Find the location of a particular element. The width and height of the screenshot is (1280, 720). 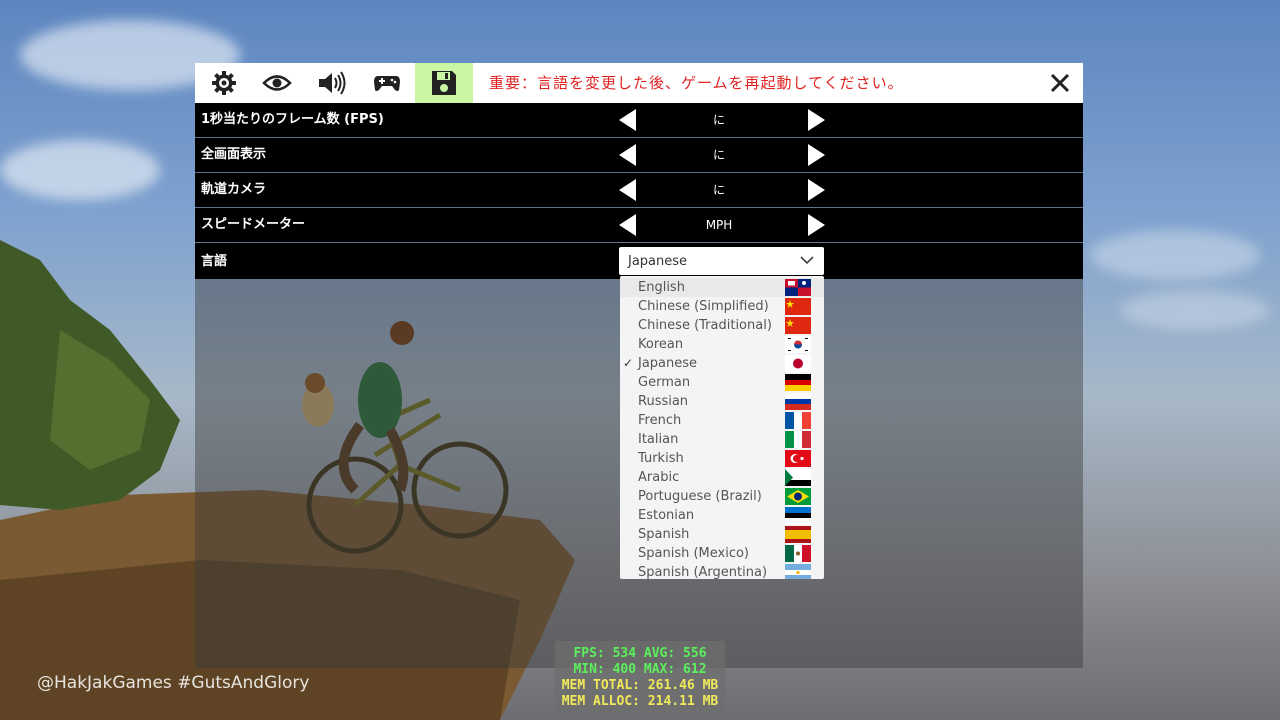

close-button is located at coordinates (1060, 83).